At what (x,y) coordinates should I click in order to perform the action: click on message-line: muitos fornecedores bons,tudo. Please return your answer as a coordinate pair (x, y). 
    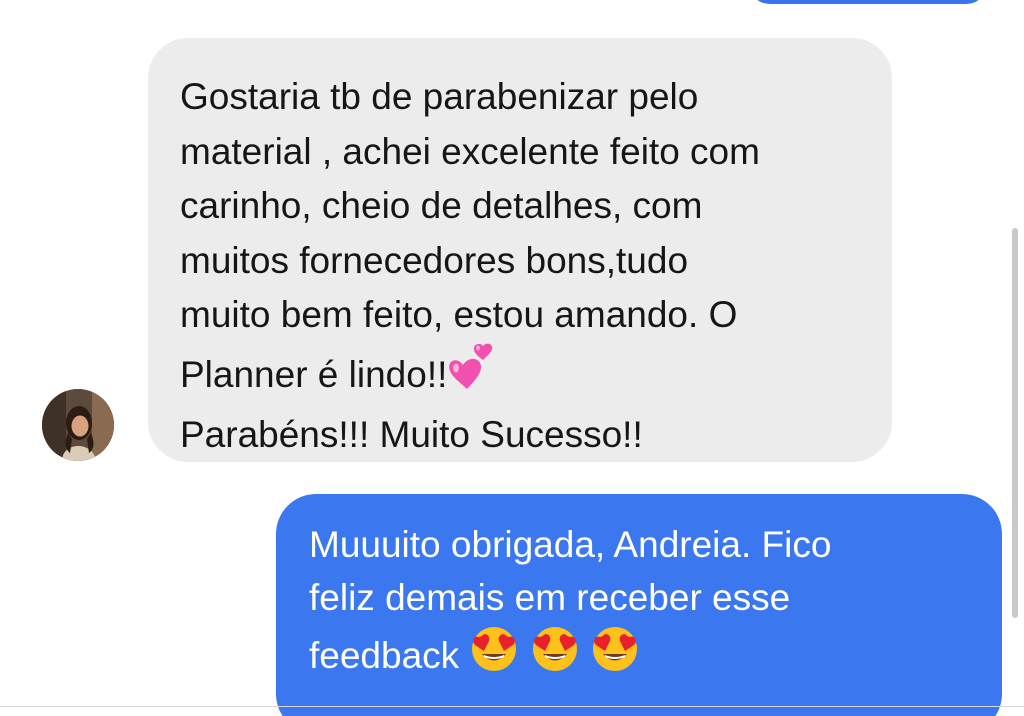
    Looking at the image, I should click on (434, 260).